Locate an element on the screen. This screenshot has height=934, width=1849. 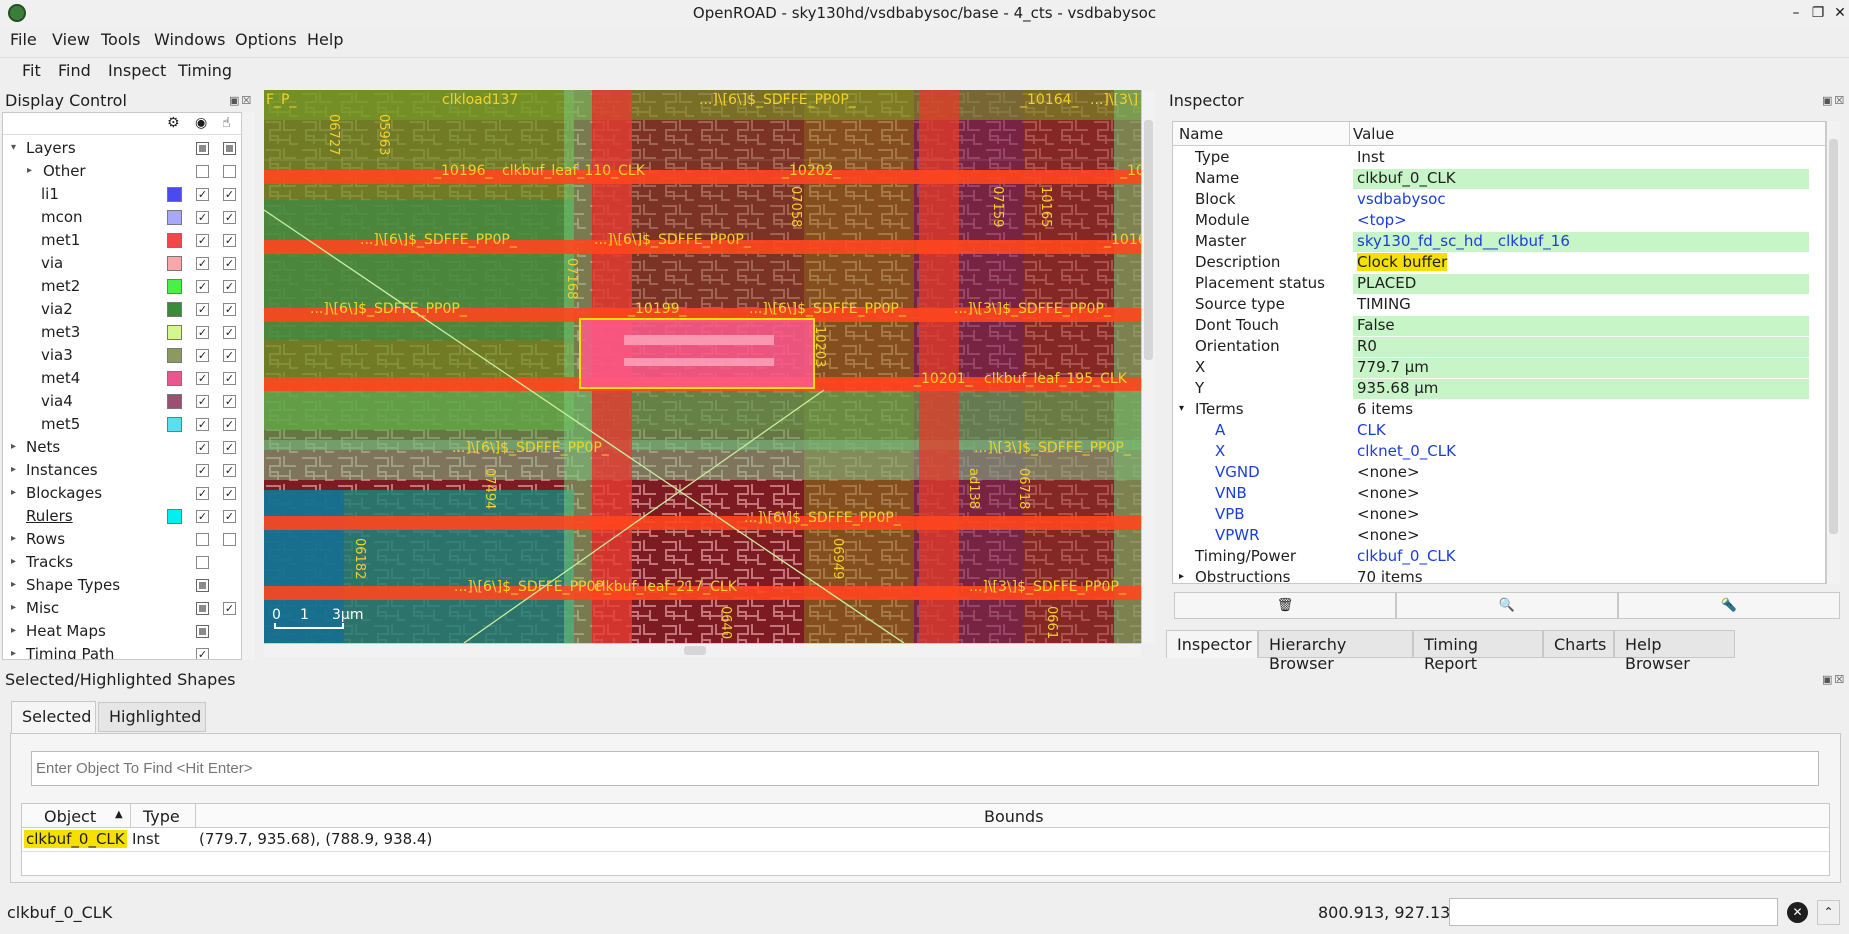
inspector-row: VGND <none> is located at coordinates (1499, 472).